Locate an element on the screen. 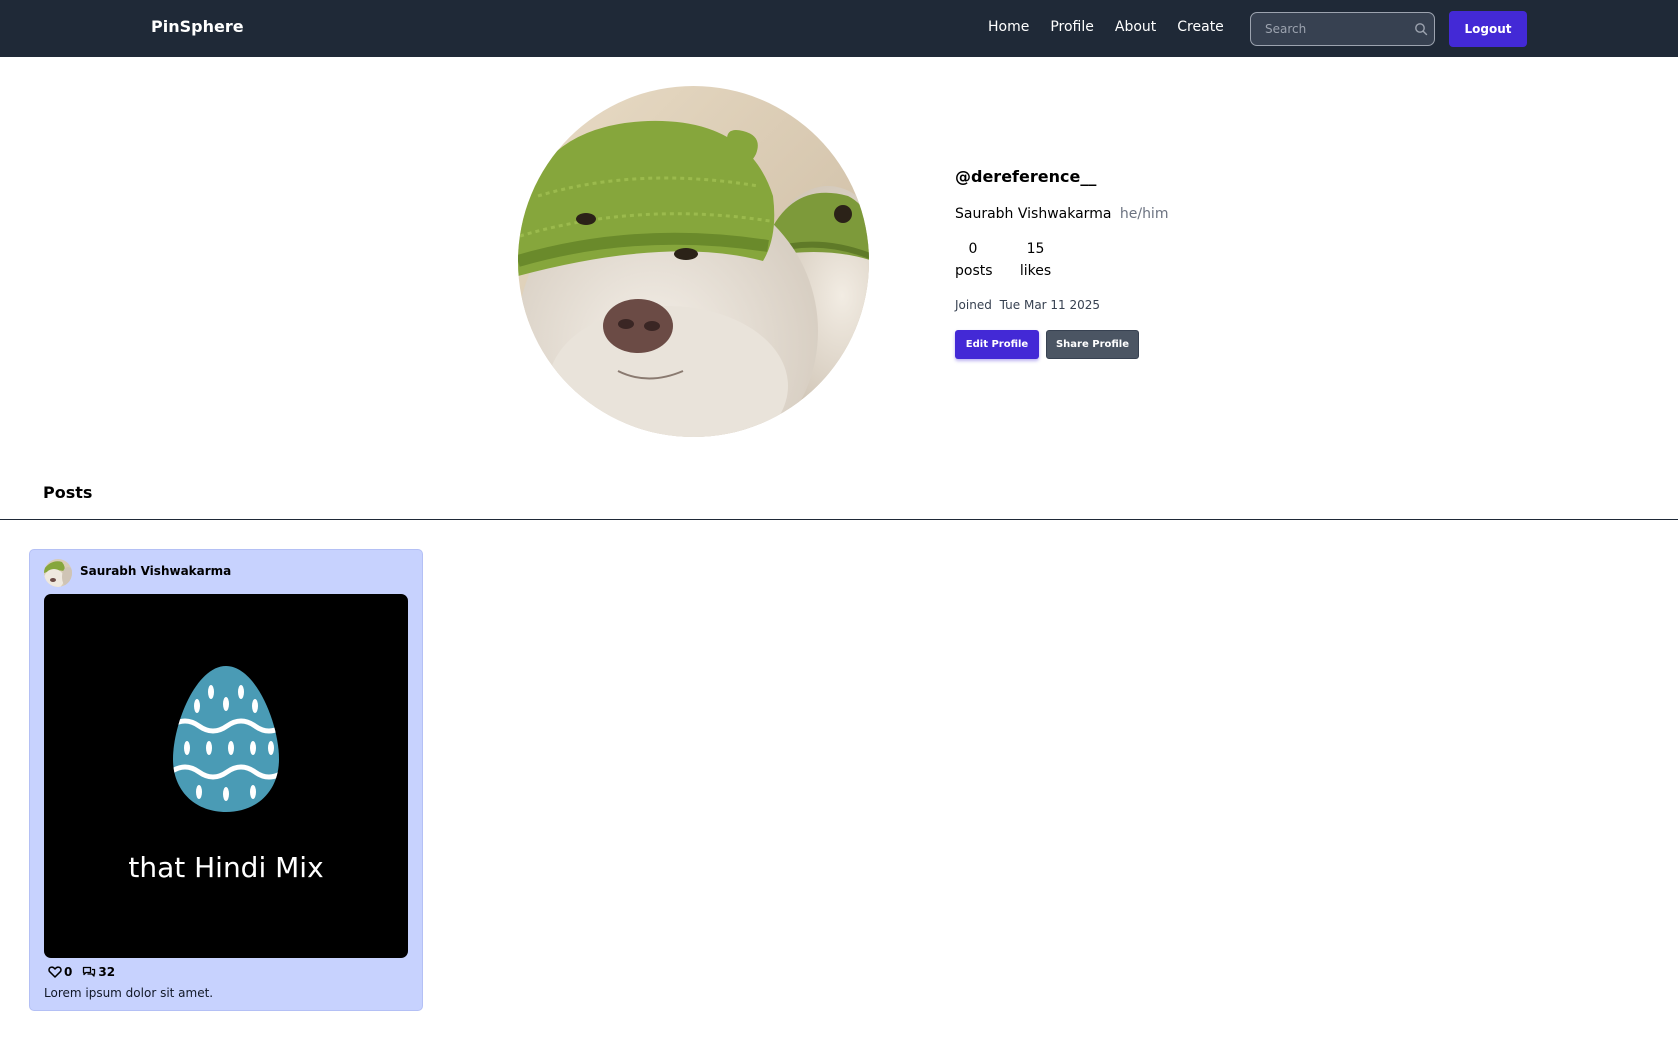 The height and width of the screenshot is (1039, 1678). search-input is located at coordinates (1331, 29).